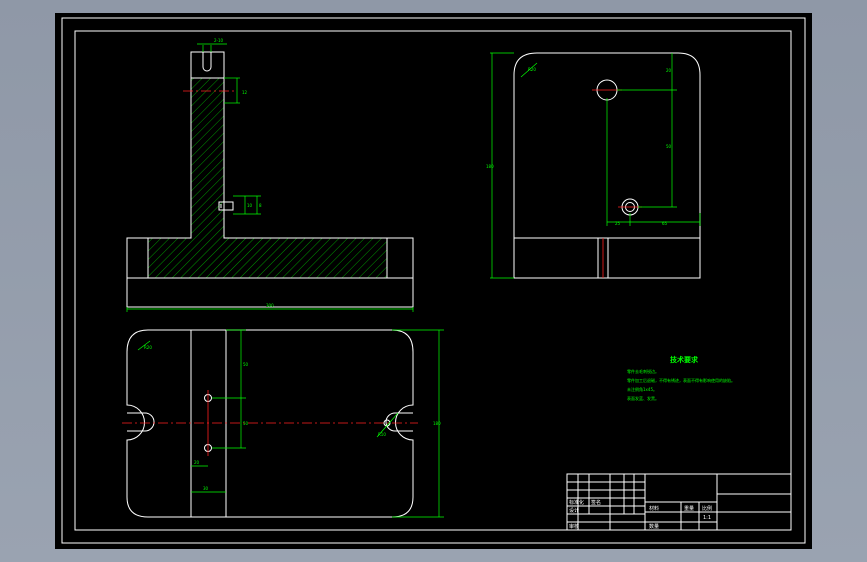 The image size is (867, 562). What do you see at coordinates (665, 223) in the screenshot?
I see `side-dim-bottom-right: 65` at bounding box center [665, 223].